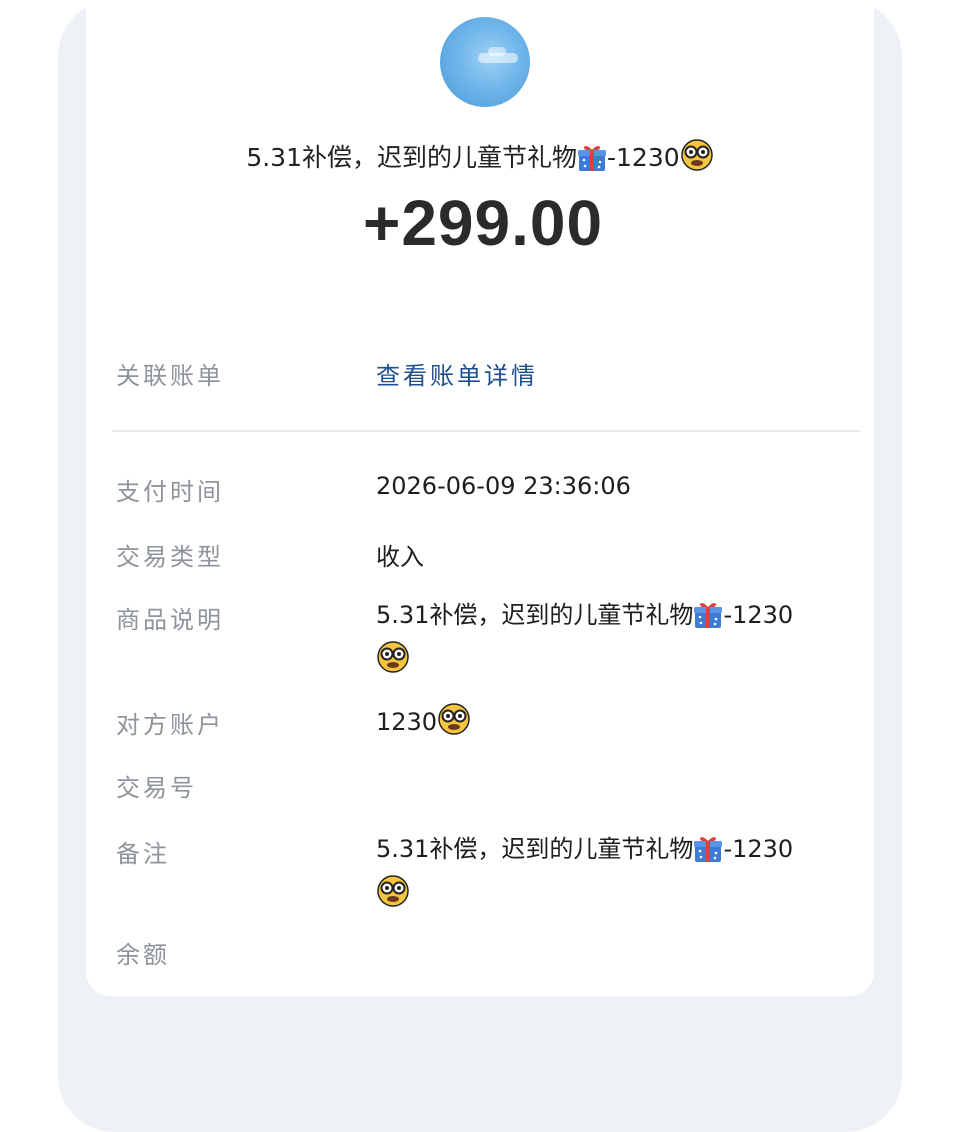  Describe the element at coordinates (535, 615) in the screenshot. I see `product-desc-text: 5.31补偿，迟到的儿童节礼物` at that location.